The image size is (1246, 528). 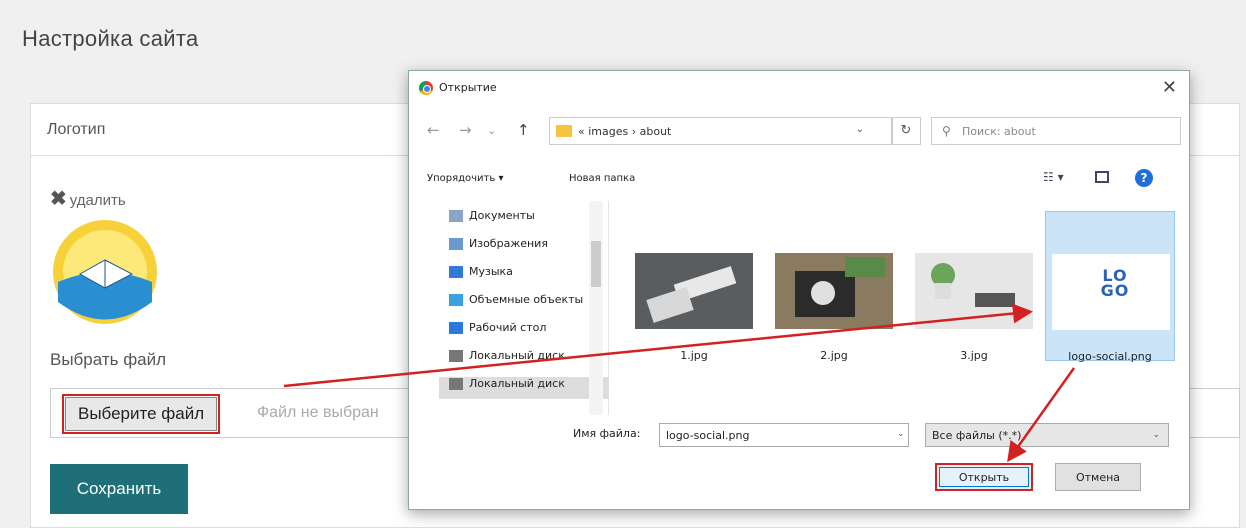 I want to click on sidebar-item: Объемные объекты, so click(x=529, y=304).